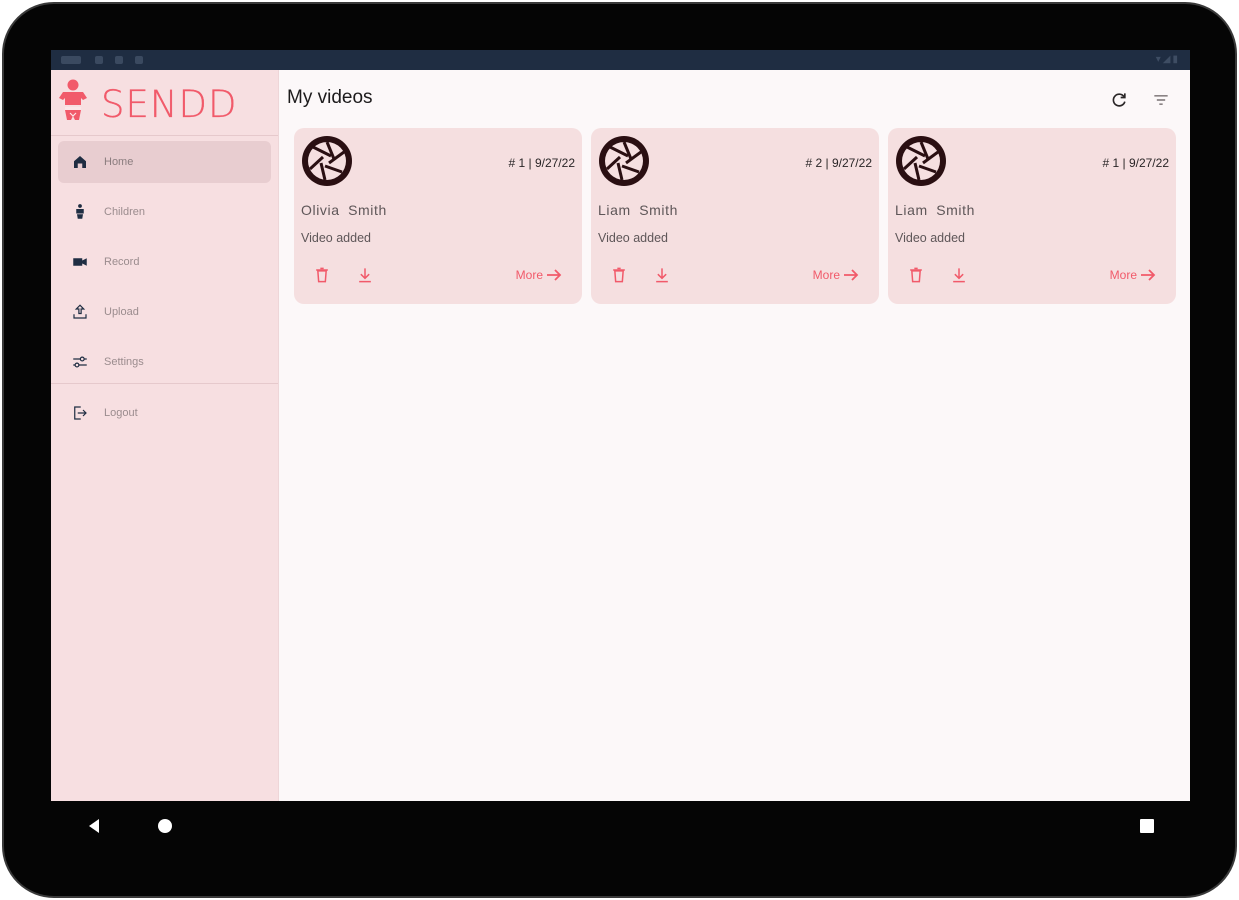 This screenshot has width=1239, height=900. What do you see at coordinates (71, 60) in the screenshot?
I see `status-time` at bounding box center [71, 60].